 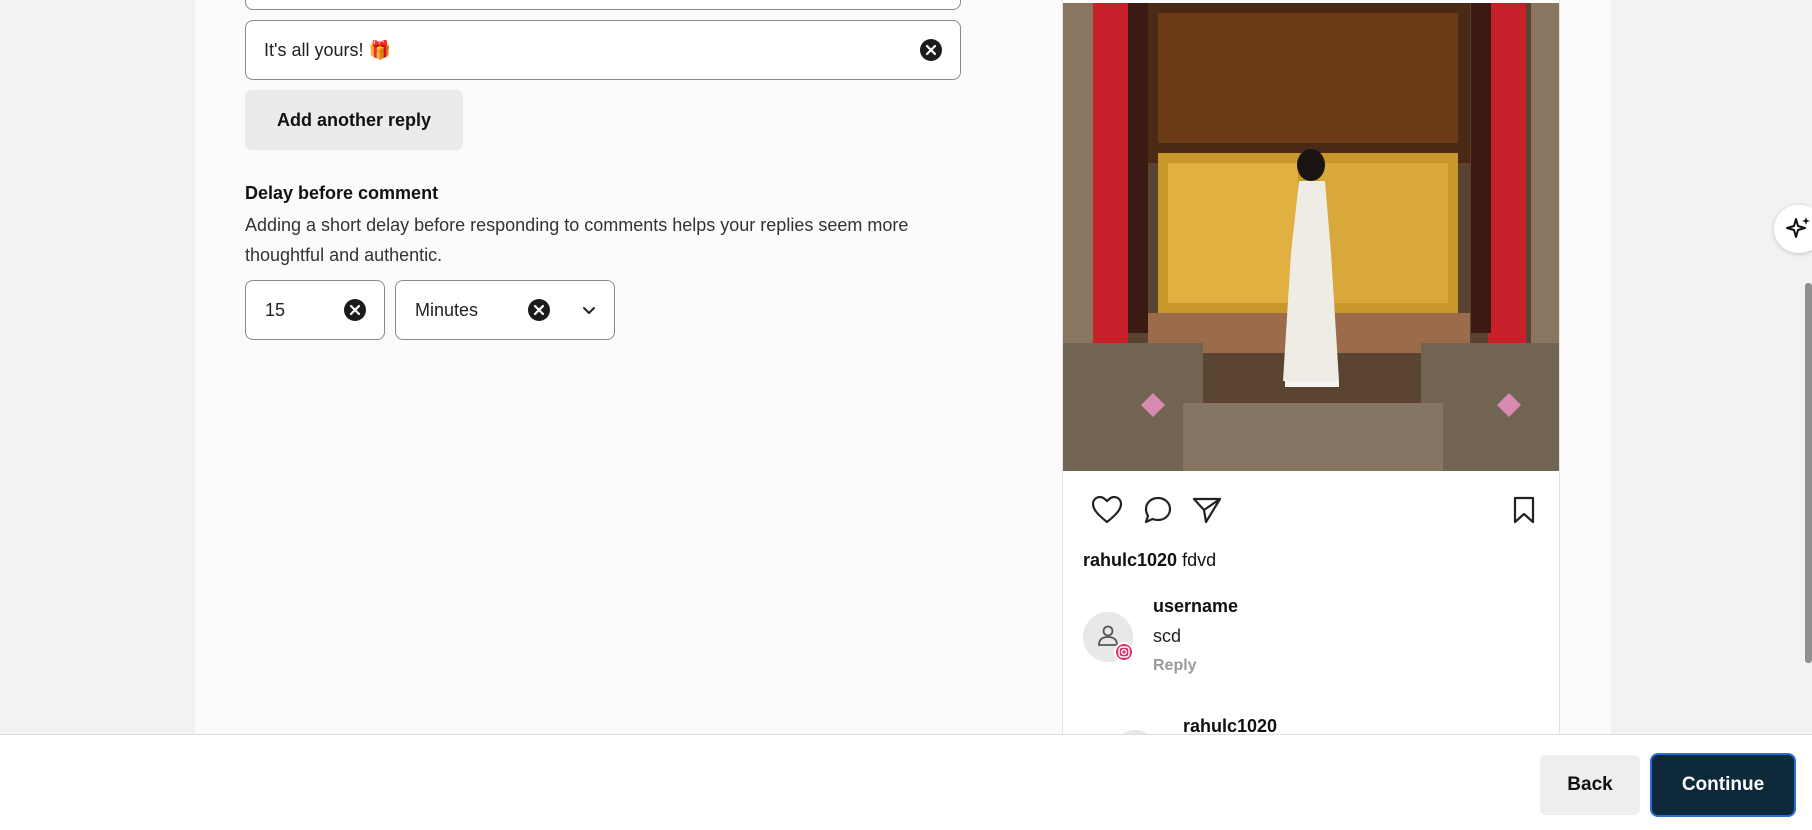 What do you see at coordinates (1199, 560) in the screenshot?
I see `caption-text: fdvd` at bounding box center [1199, 560].